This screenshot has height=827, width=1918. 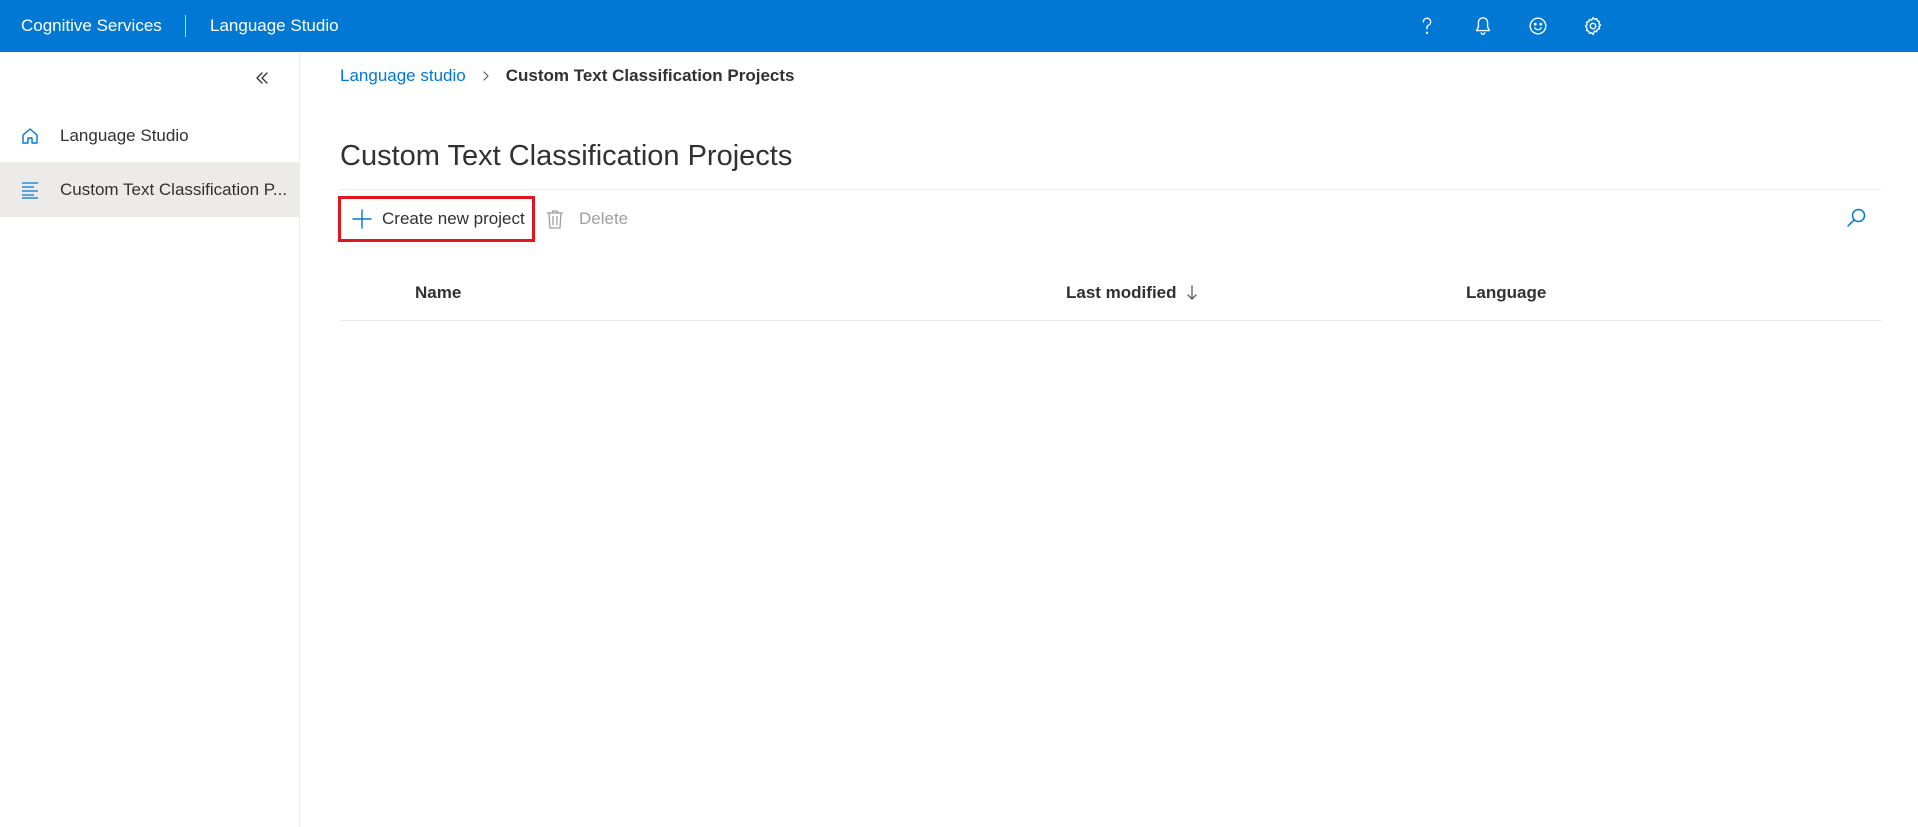 What do you see at coordinates (959, 26) in the screenshot?
I see `top-bar: Cognitive Services Language Studio` at bounding box center [959, 26].